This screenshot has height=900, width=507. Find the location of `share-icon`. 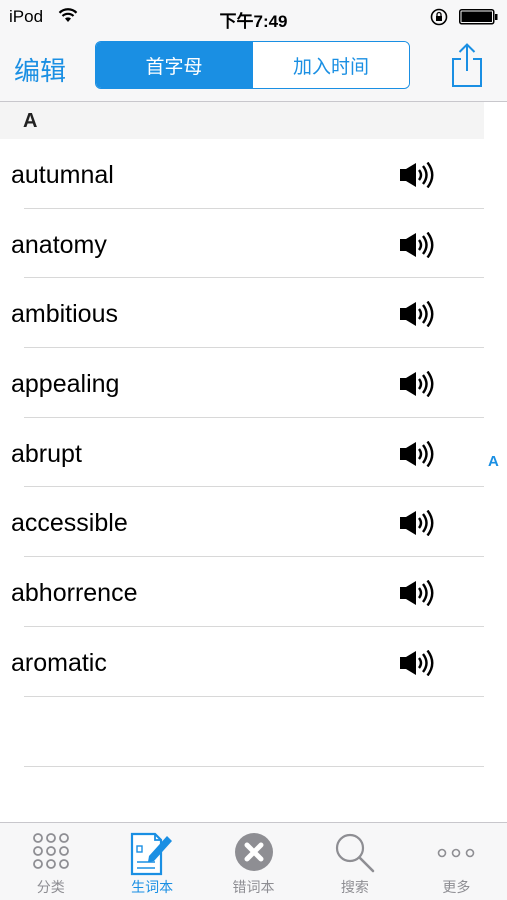

share-icon is located at coordinates (467, 67).